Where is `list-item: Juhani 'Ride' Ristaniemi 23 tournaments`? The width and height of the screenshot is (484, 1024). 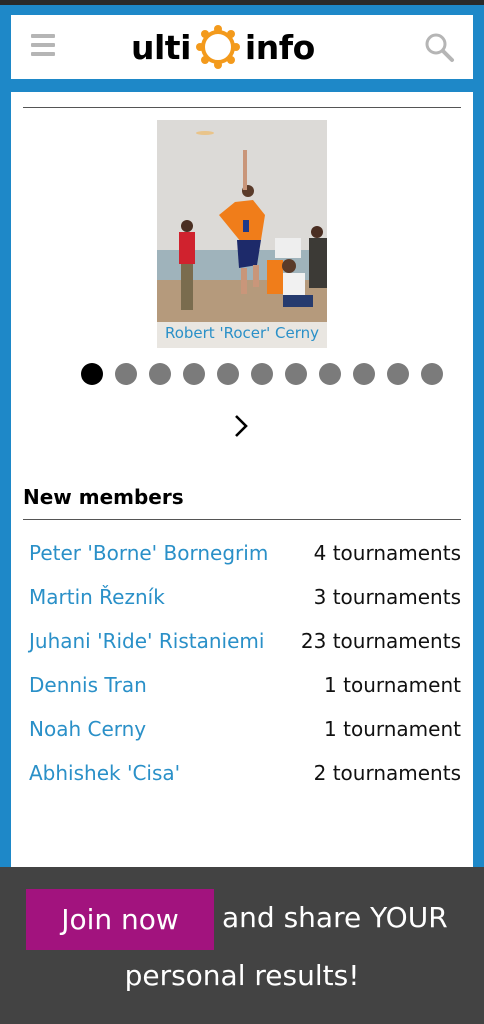 list-item: Juhani 'Ride' Ristaniemi 23 tournaments is located at coordinates (245, 641).